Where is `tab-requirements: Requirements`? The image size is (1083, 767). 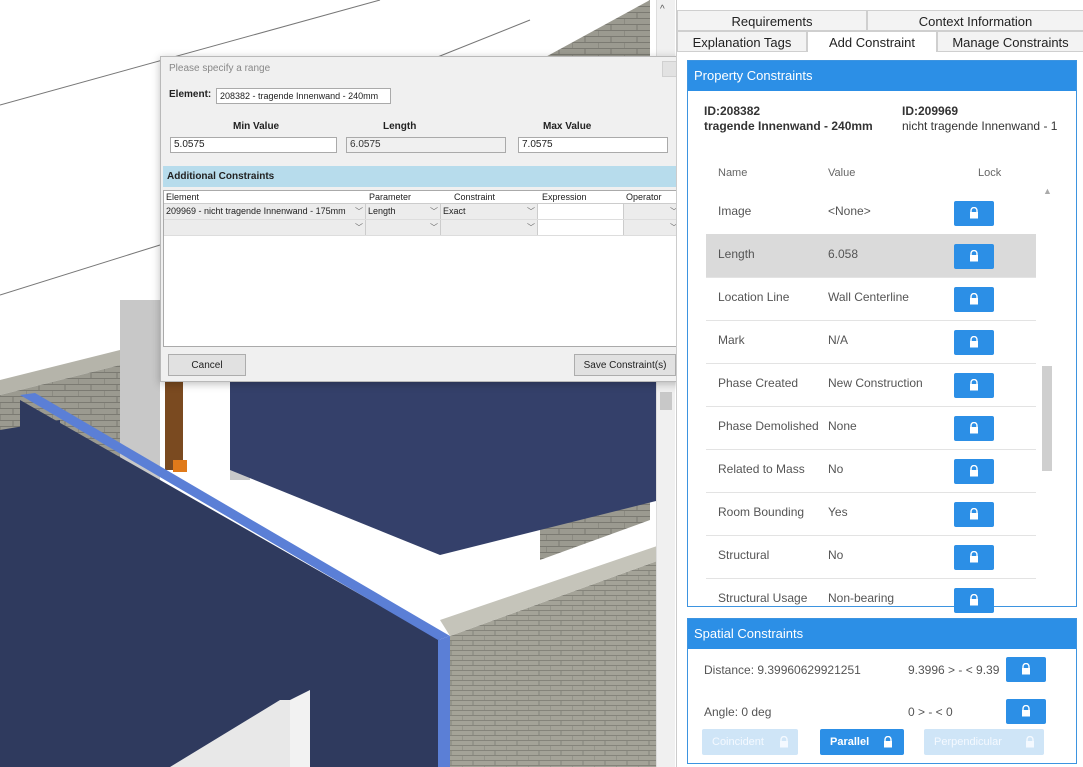 tab-requirements: Requirements is located at coordinates (772, 20).